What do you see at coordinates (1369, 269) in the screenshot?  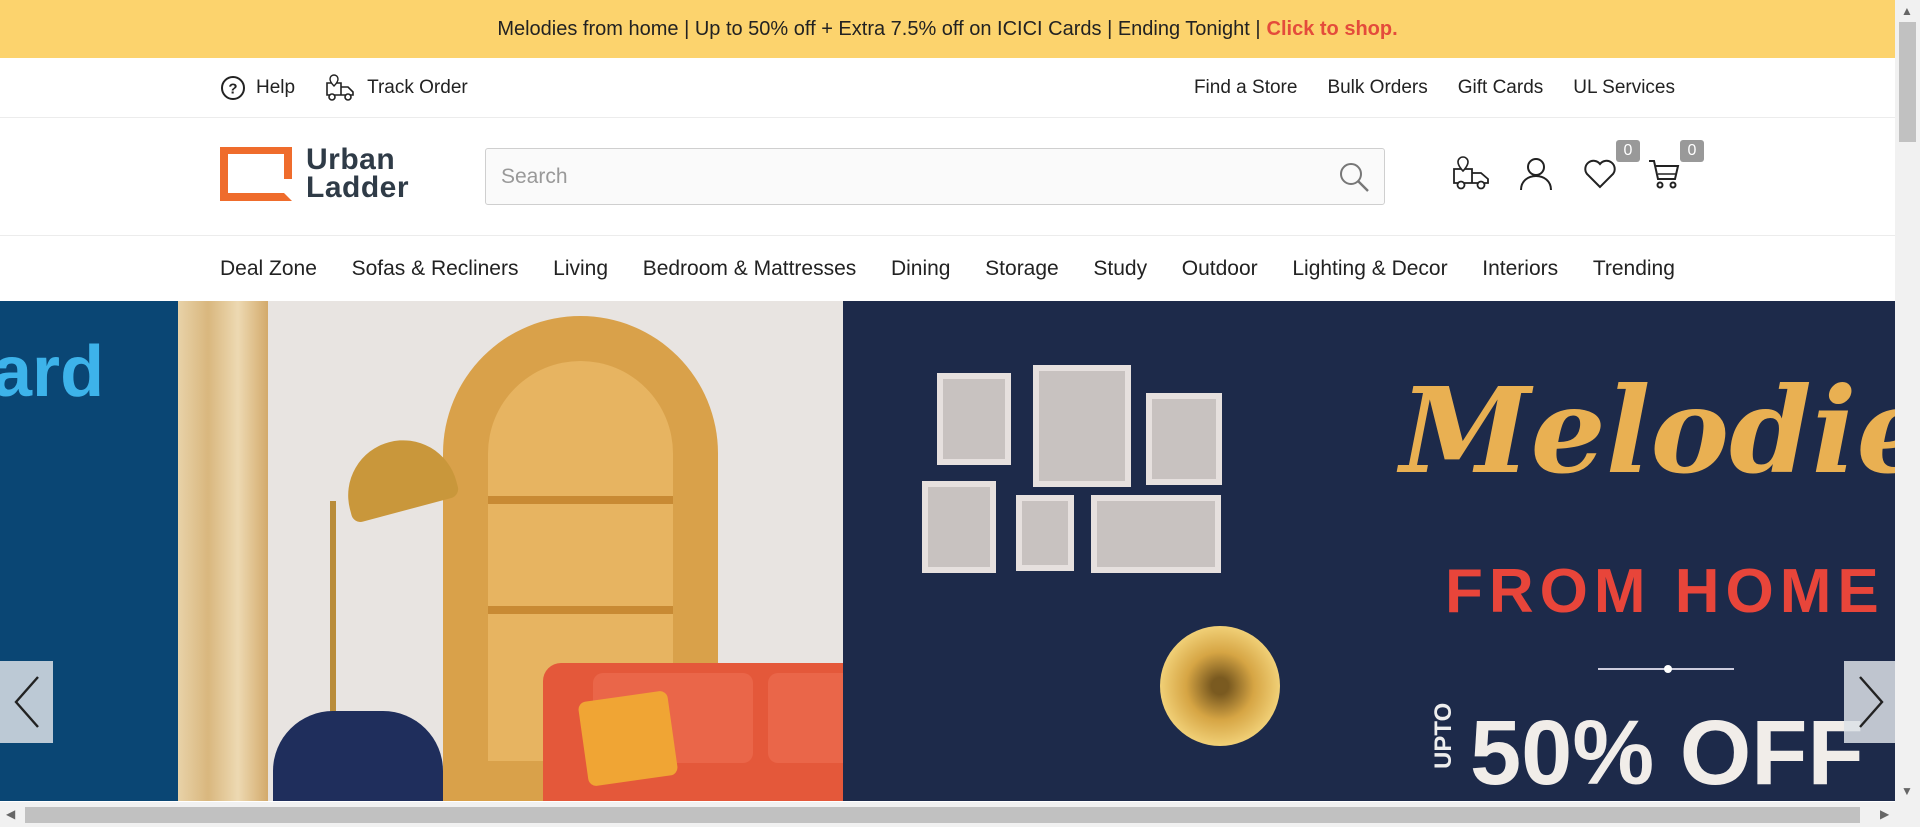 I see `nav-item-lighting-decor: Lighting & Decor` at bounding box center [1369, 269].